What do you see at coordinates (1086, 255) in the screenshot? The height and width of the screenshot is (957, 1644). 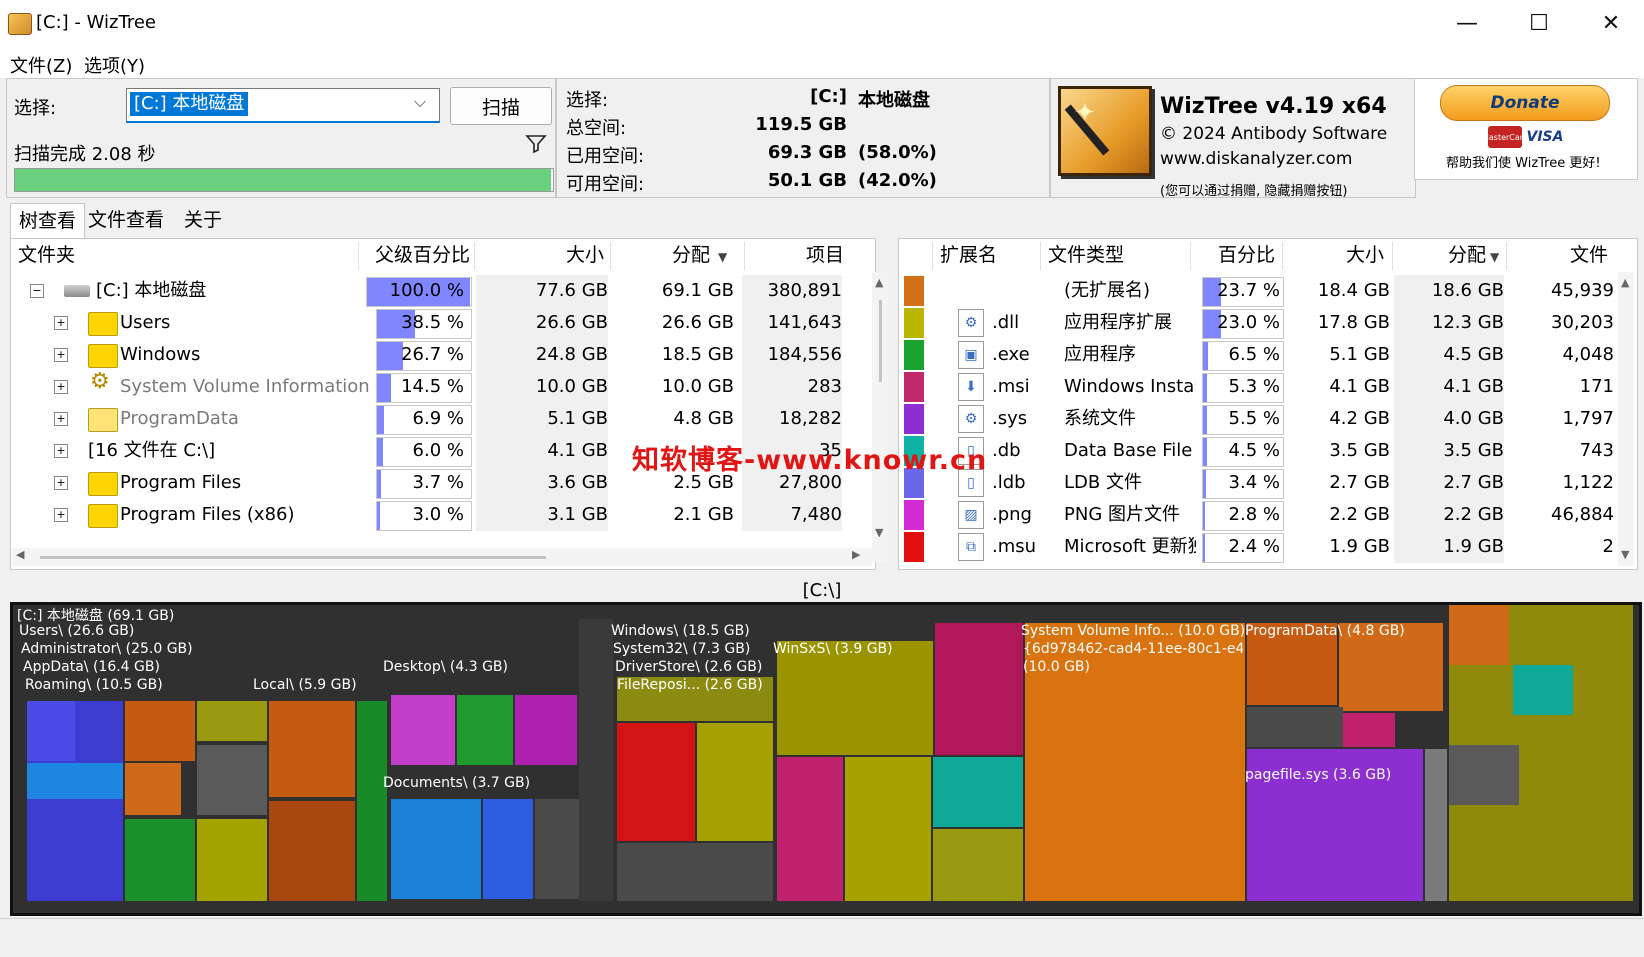 I see `col-file-type: 文件类型` at bounding box center [1086, 255].